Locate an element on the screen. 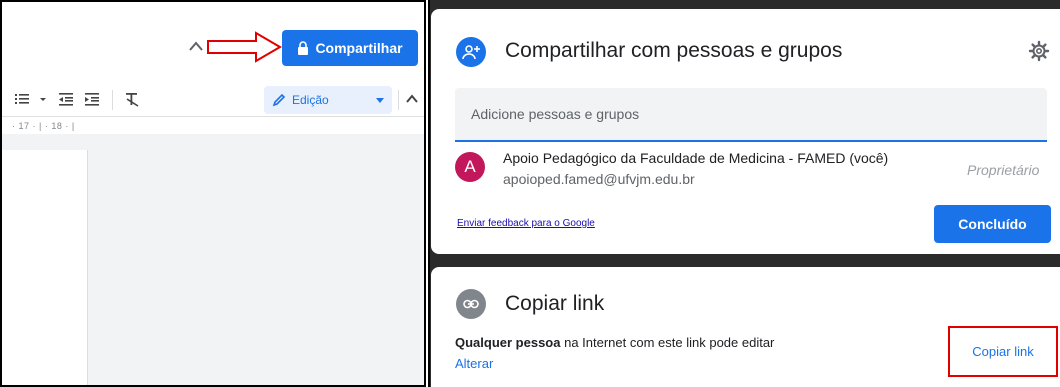 This screenshot has height=387, width=1060. link-icon is located at coordinates (471, 304).